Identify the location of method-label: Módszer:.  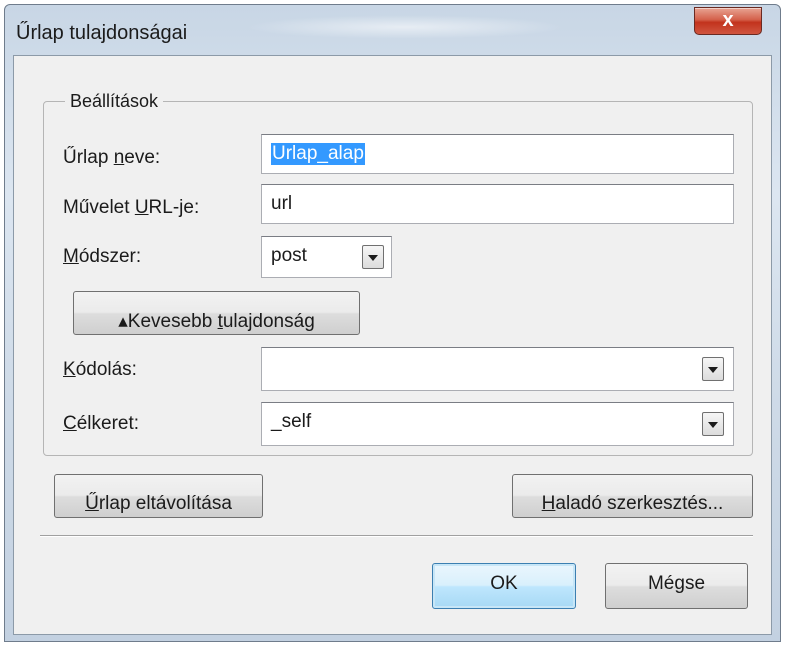
(102, 256).